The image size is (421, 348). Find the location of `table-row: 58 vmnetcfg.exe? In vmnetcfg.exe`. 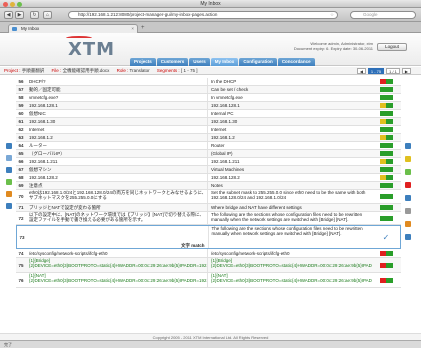

table-row: 58 vmnetcfg.exe? In vmnetcfg.exe is located at coordinates (208, 98).